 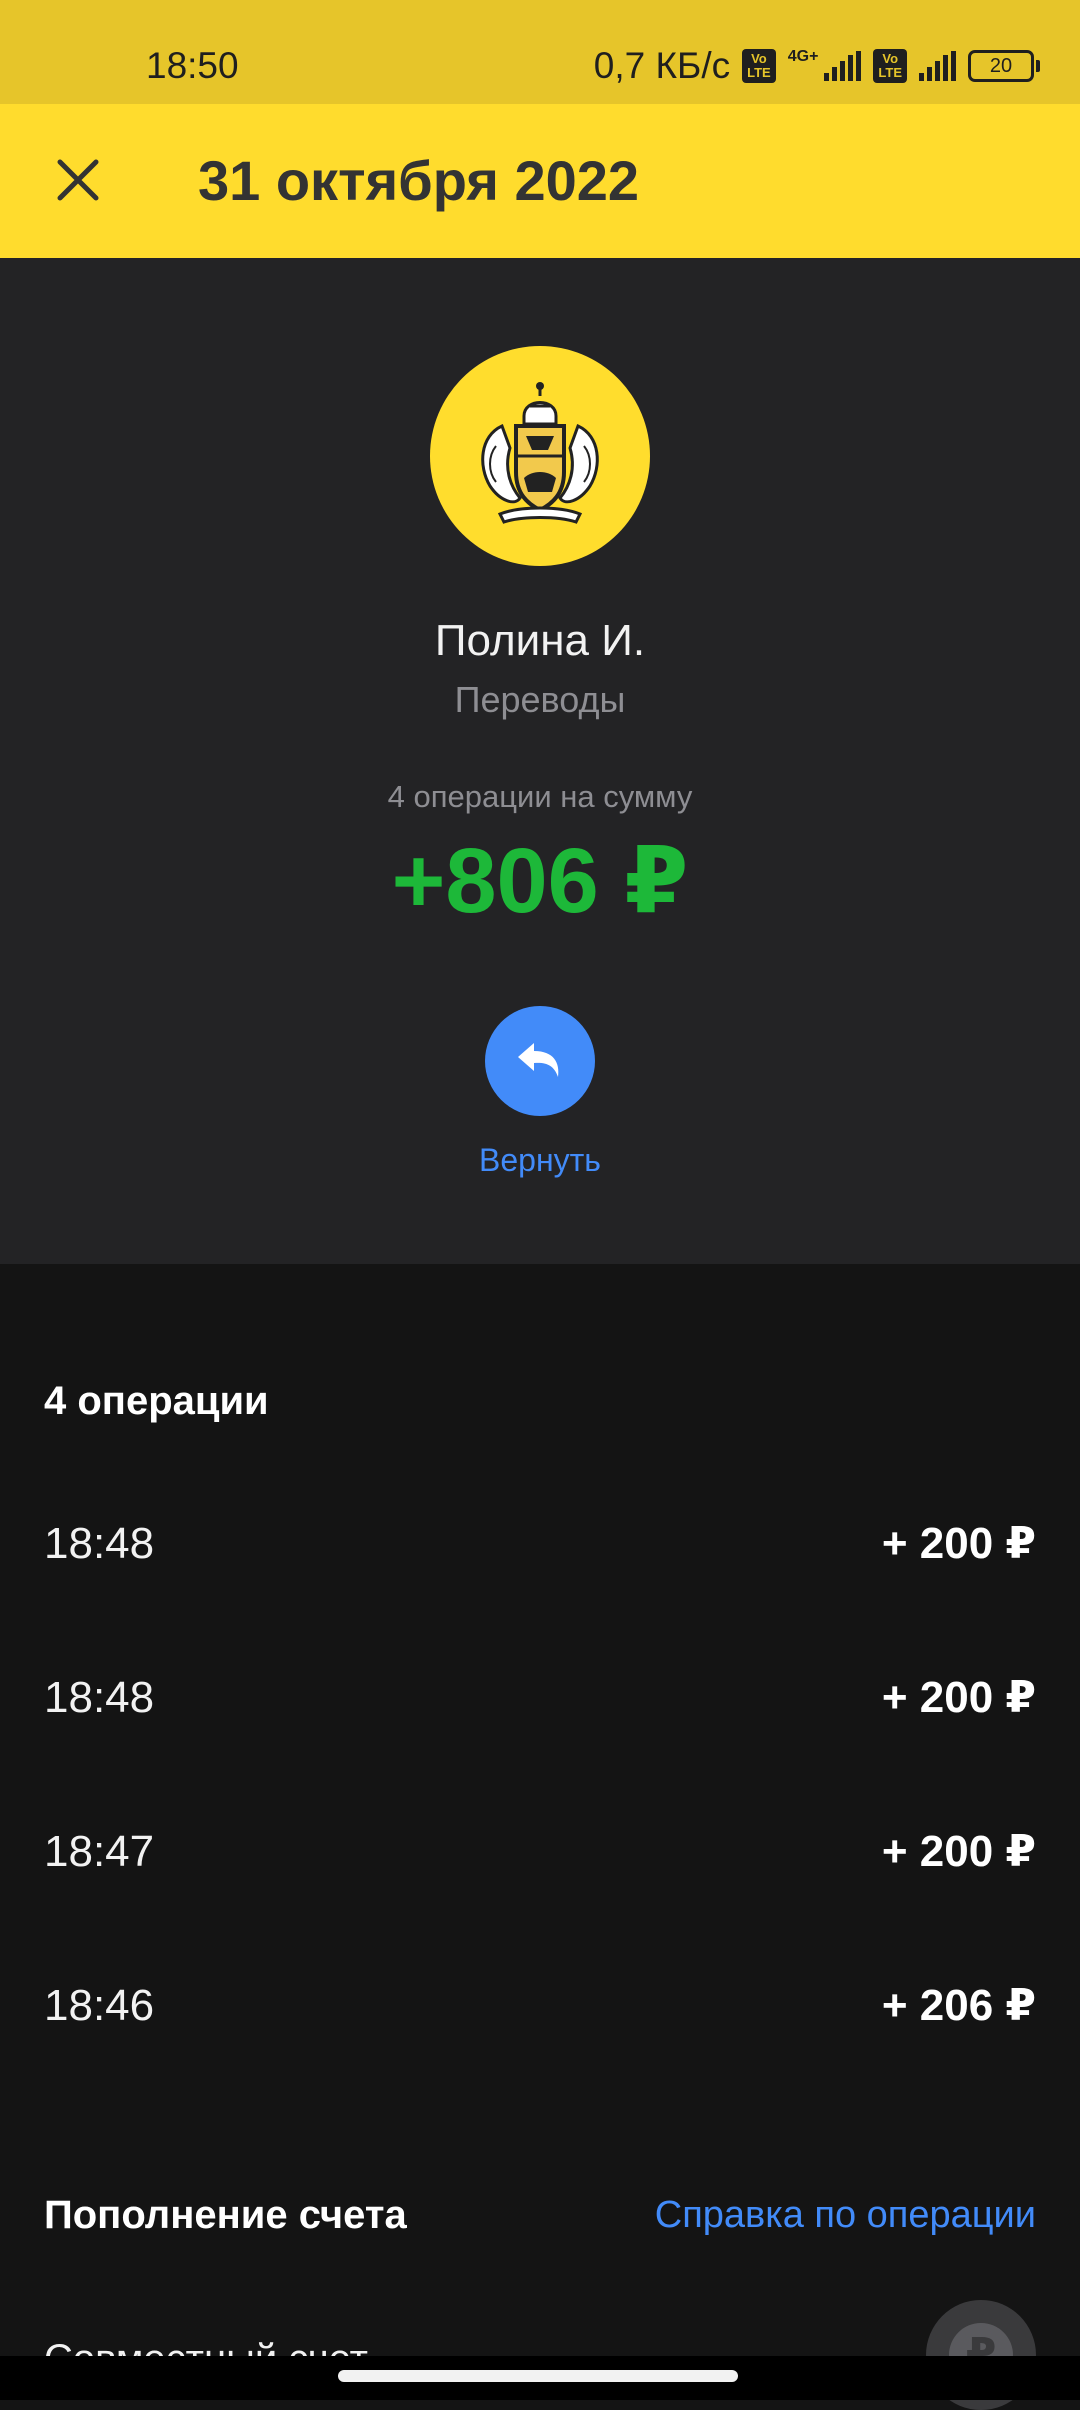 I want to click on return-arrow-icon, so click(x=538, y=1060).